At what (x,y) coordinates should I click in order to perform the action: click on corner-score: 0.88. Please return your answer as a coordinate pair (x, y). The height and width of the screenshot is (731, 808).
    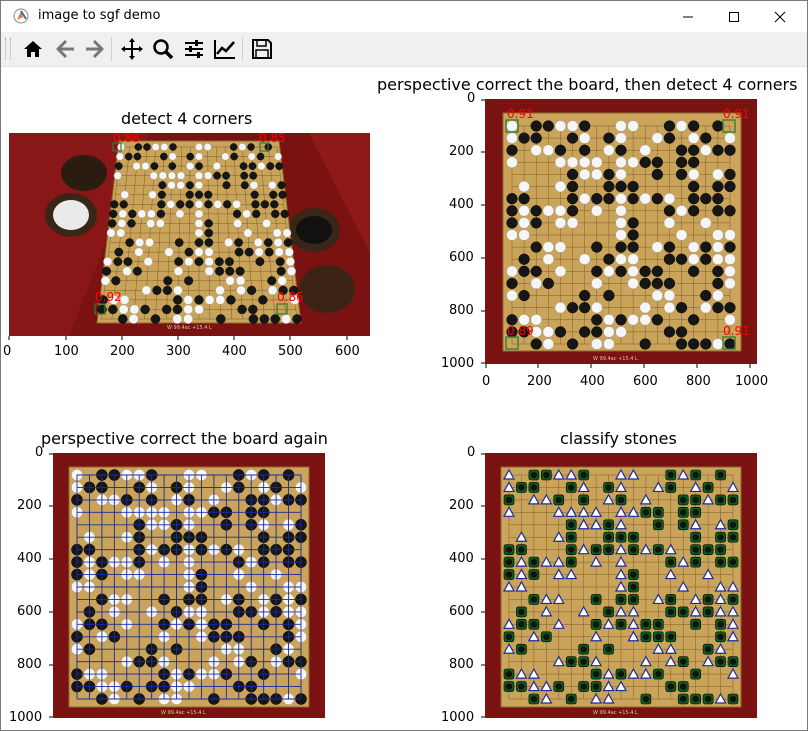
    Looking at the image, I should click on (126, 139).